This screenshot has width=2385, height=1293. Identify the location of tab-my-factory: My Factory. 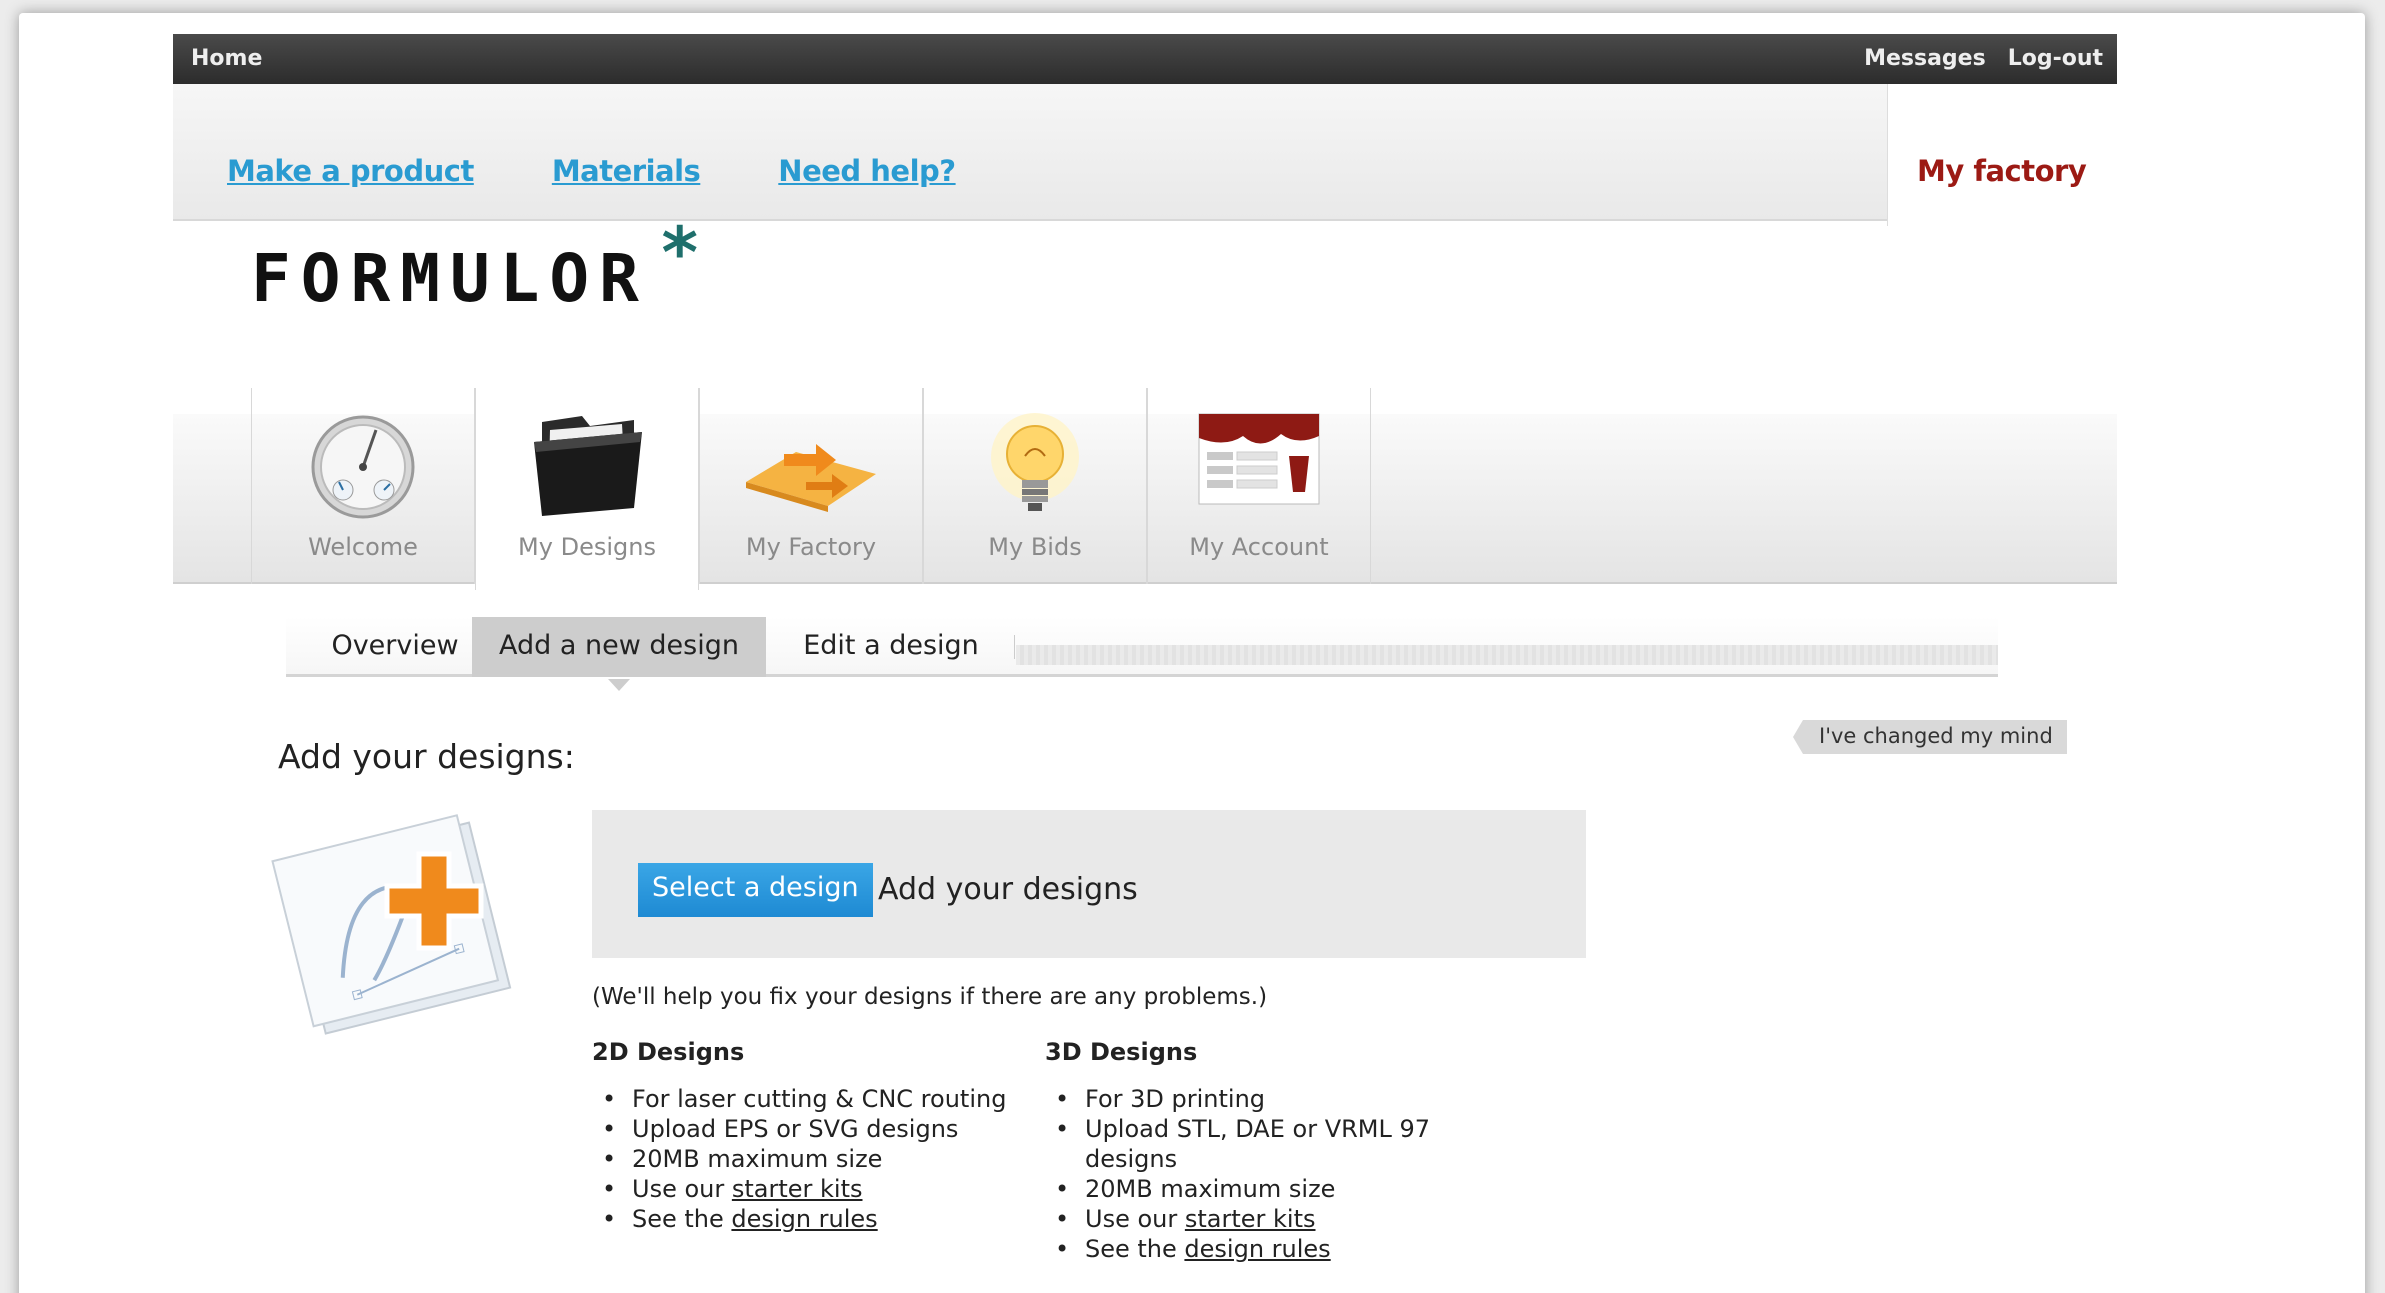
(811, 486).